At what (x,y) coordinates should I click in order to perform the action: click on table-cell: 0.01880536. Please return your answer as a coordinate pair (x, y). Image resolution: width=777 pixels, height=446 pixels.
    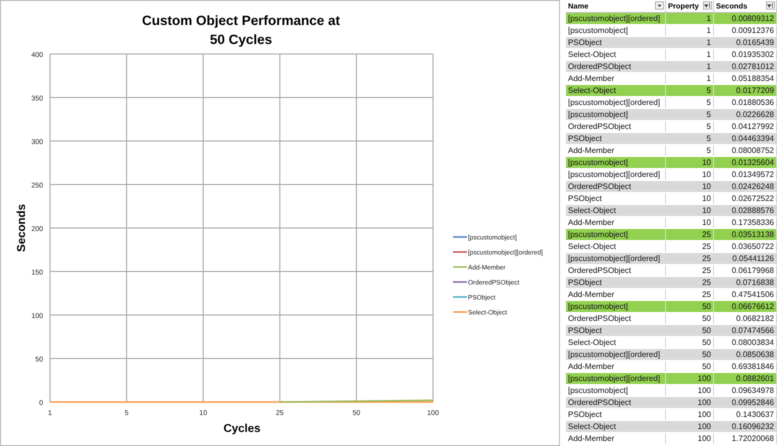
    Looking at the image, I should click on (745, 102).